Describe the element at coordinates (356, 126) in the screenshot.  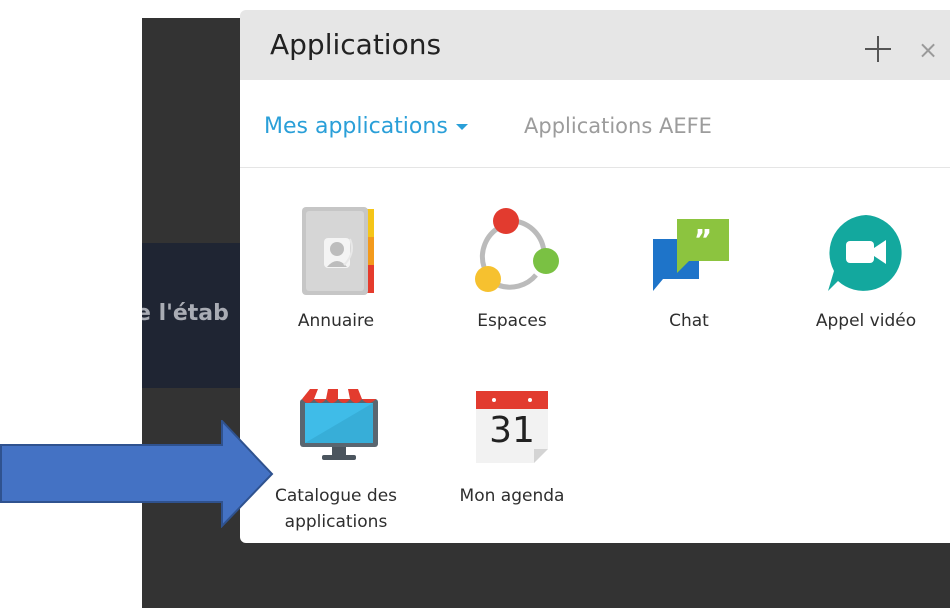
I see `tab-mes-applications-label: Mes applications` at that location.